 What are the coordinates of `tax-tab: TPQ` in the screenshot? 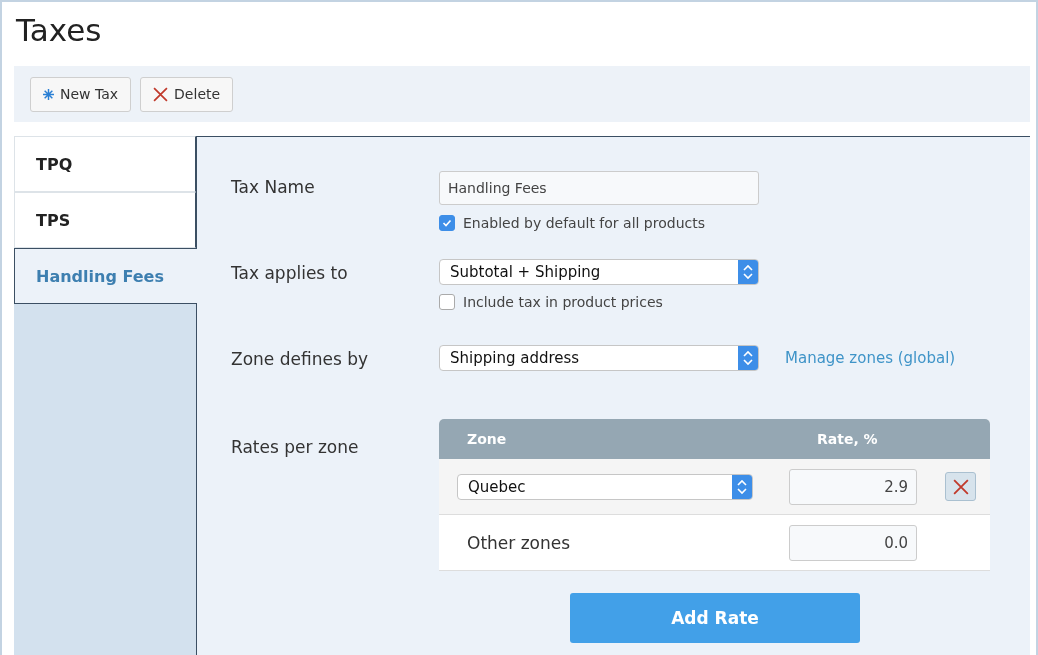 It's located at (105, 164).